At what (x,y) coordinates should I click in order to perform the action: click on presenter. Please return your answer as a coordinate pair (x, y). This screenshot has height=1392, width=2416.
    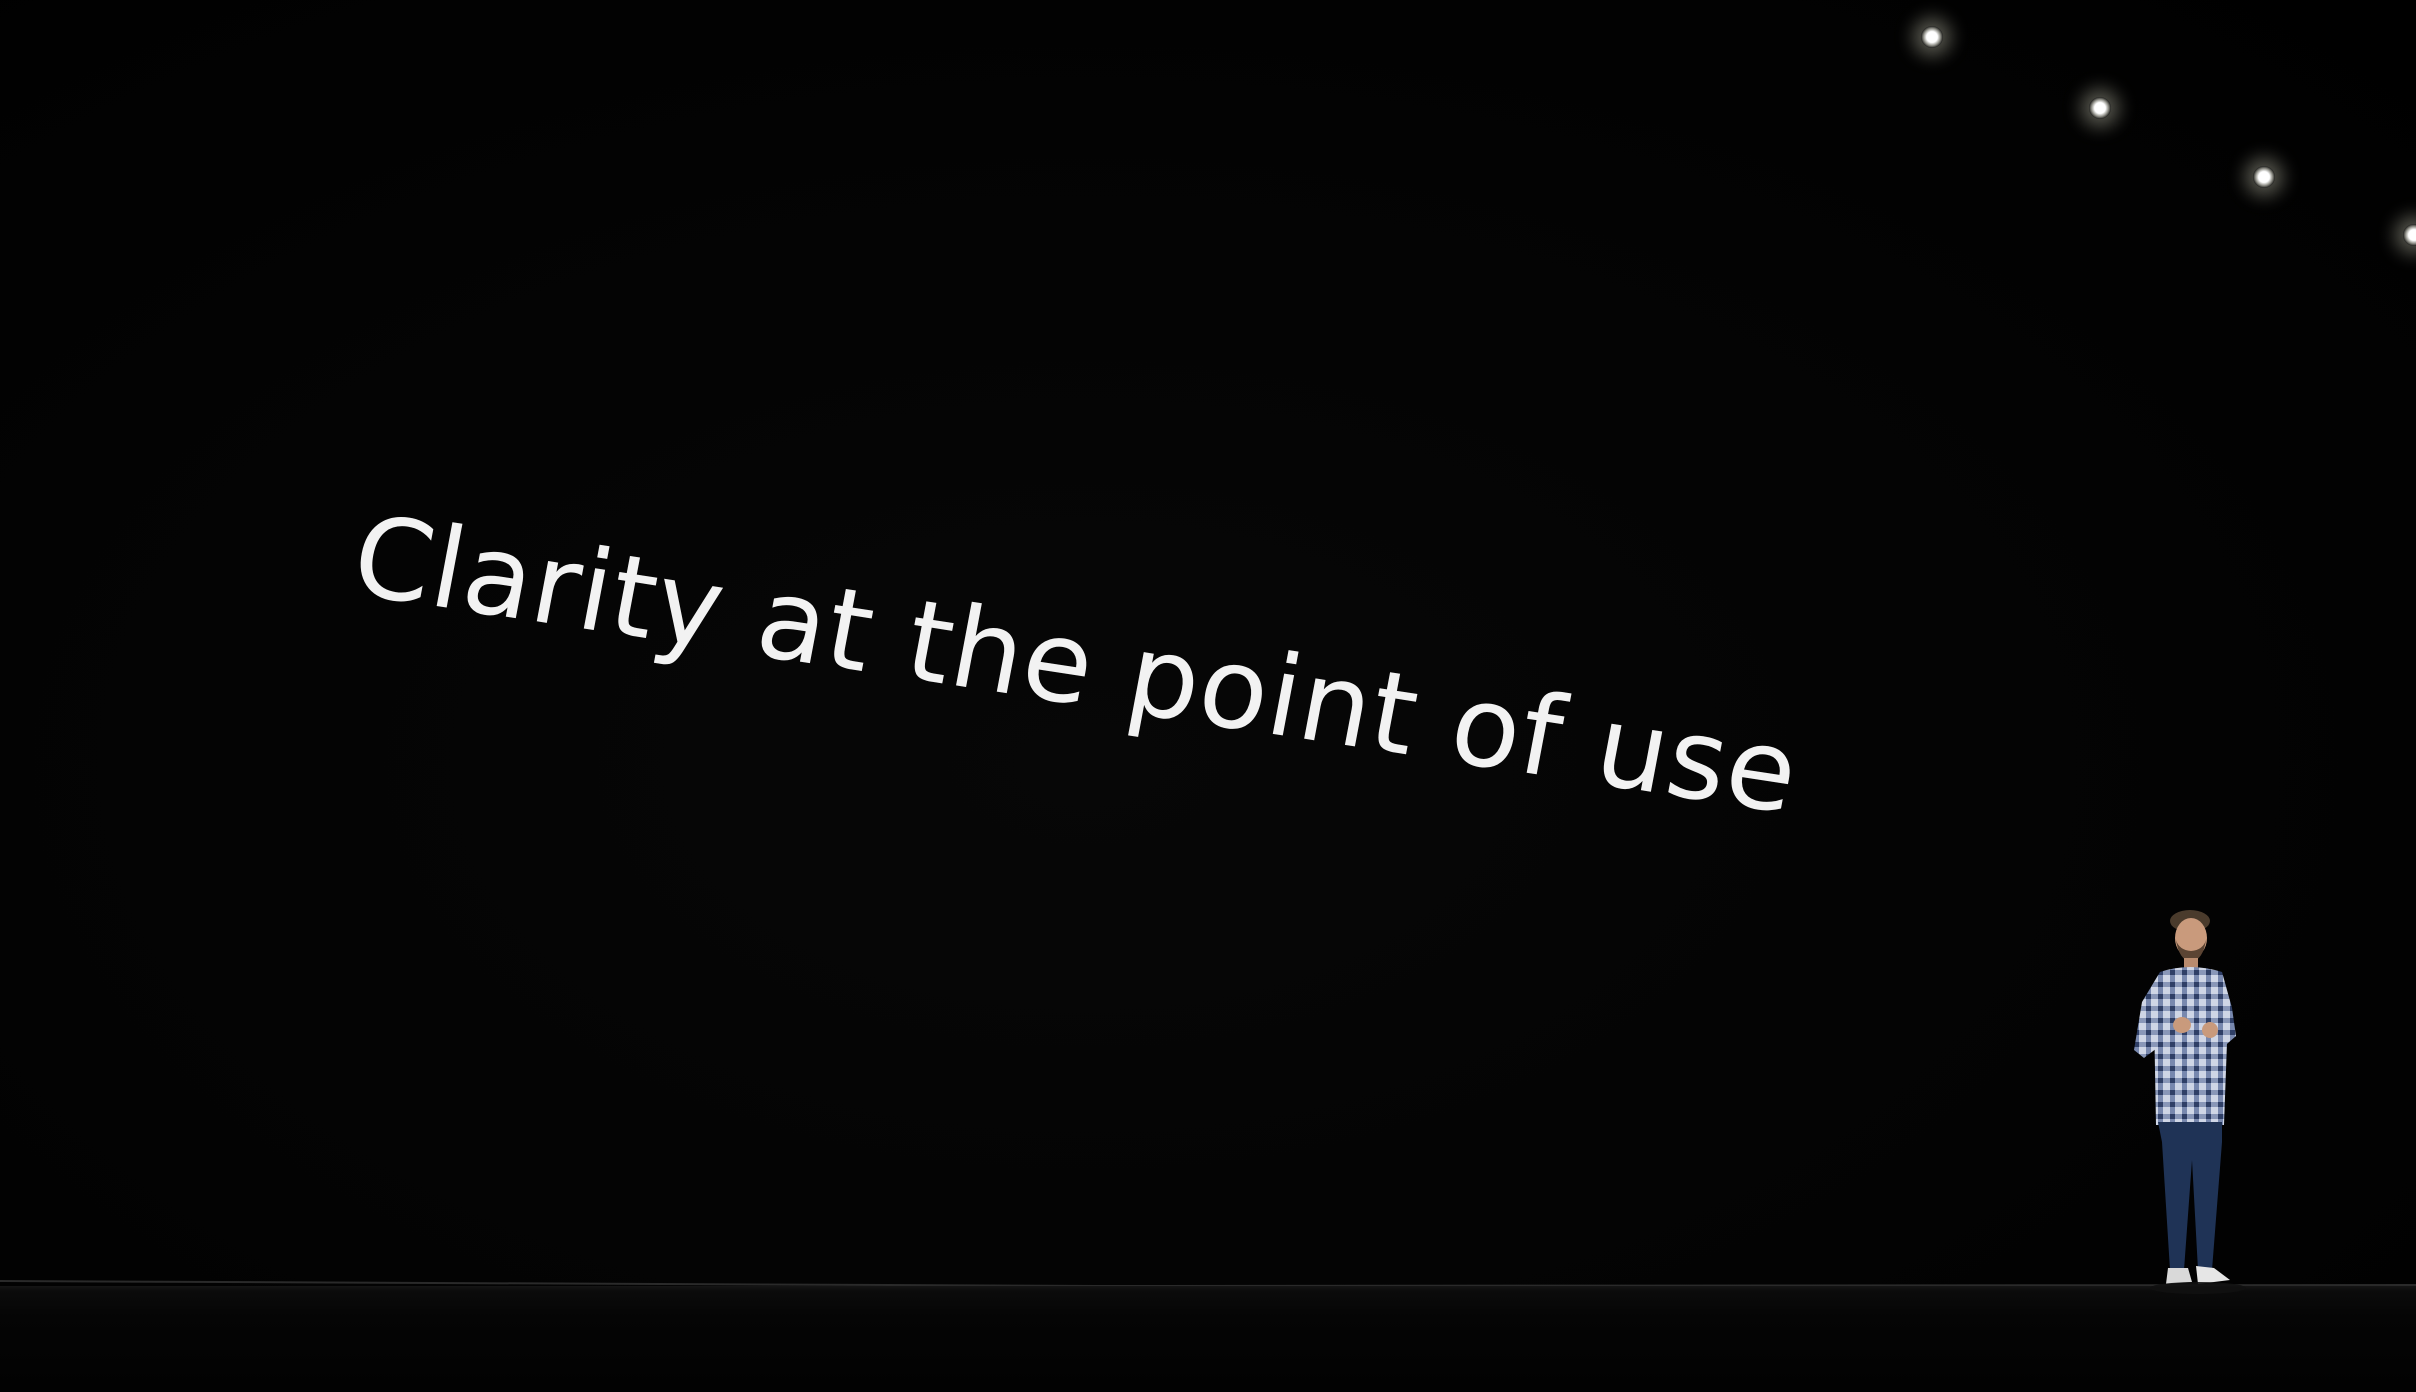
    Looking at the image, I should click on (2190, 1102).